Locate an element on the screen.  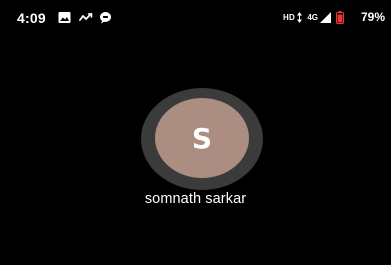
battery-icon is located at coordinates (340, 20).